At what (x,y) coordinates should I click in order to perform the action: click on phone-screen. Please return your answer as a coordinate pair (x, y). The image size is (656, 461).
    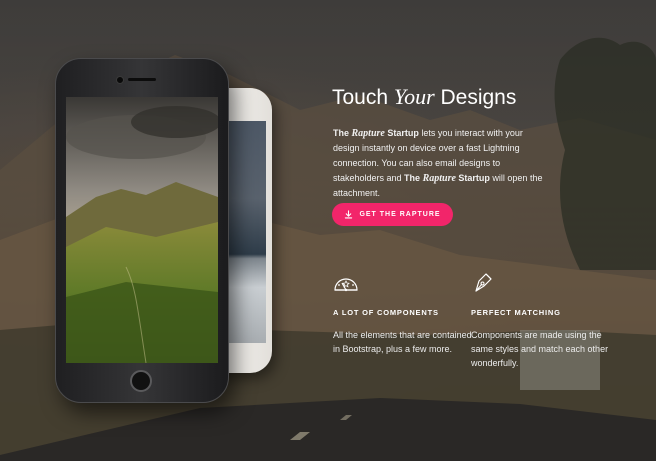
    Looking at the image, I should click on (142, 230).